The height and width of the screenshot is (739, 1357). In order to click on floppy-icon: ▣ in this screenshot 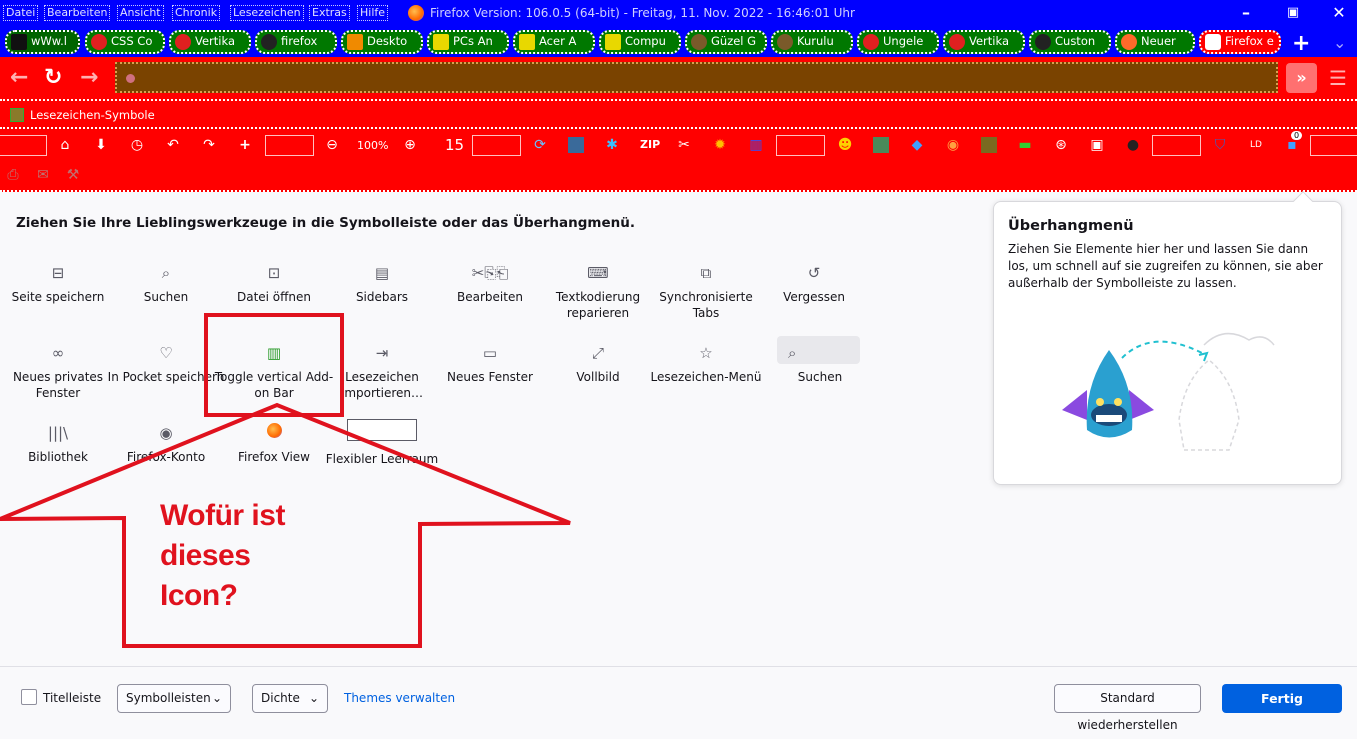, I will do `click(1097, 145)`.